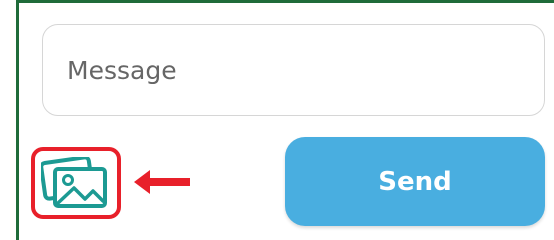 The width and height of the screenshot is (554, 240). Describe the element at coordinates (285, 1) in the screenshot. I see `panel-border-top` at that location.